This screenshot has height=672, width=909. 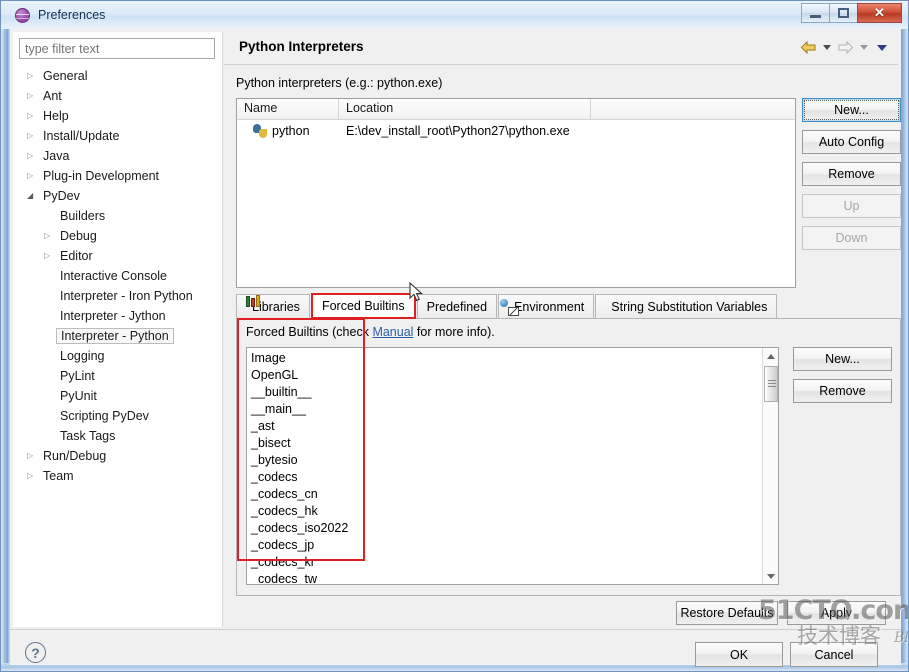 What do you see at coordinates (114, 276) in the screenshot?
I see `sidebar-item-label: Interactive Console` at bounding box center [114, 276].